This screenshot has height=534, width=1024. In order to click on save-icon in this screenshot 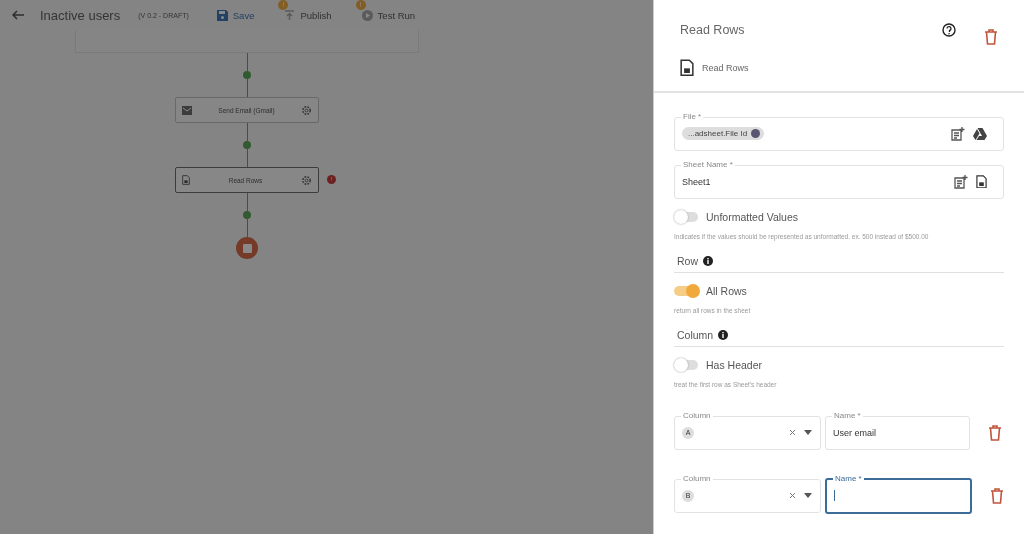, I will do `click(222, 15)`.